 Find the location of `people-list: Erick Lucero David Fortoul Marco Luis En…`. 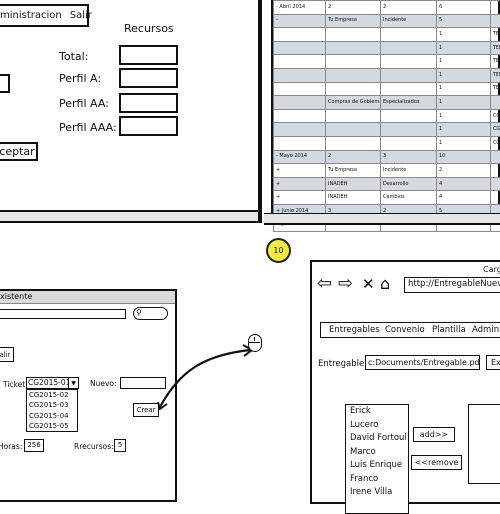

people-list: Erick Lucero David Fortoul Marco Luis En… is located at coordinates (377, 459).